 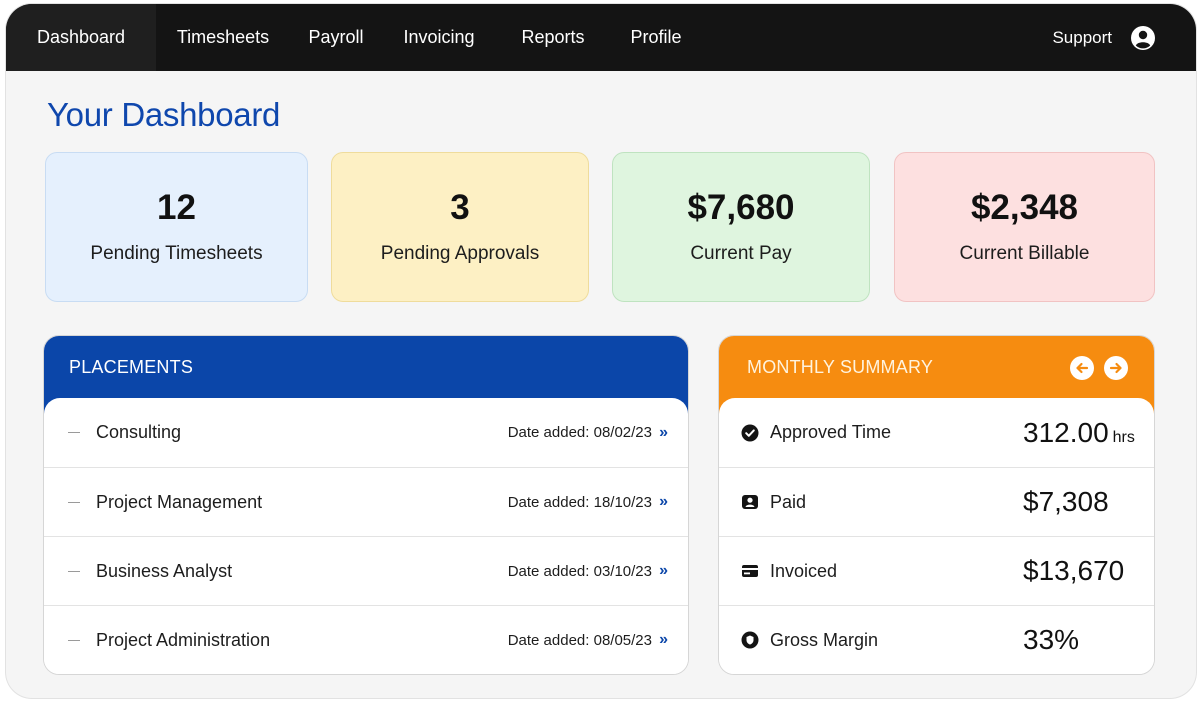 What do you see at coordinates (460, 207) in the screenshot?
I see `stat-value: 3` at bounding box center [460, 207].